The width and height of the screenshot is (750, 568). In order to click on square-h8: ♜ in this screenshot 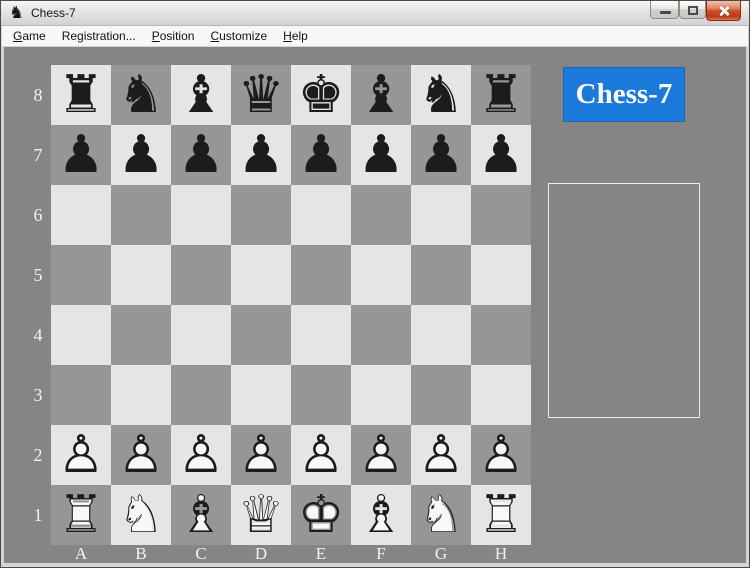, I will do `click(501, 95)`.